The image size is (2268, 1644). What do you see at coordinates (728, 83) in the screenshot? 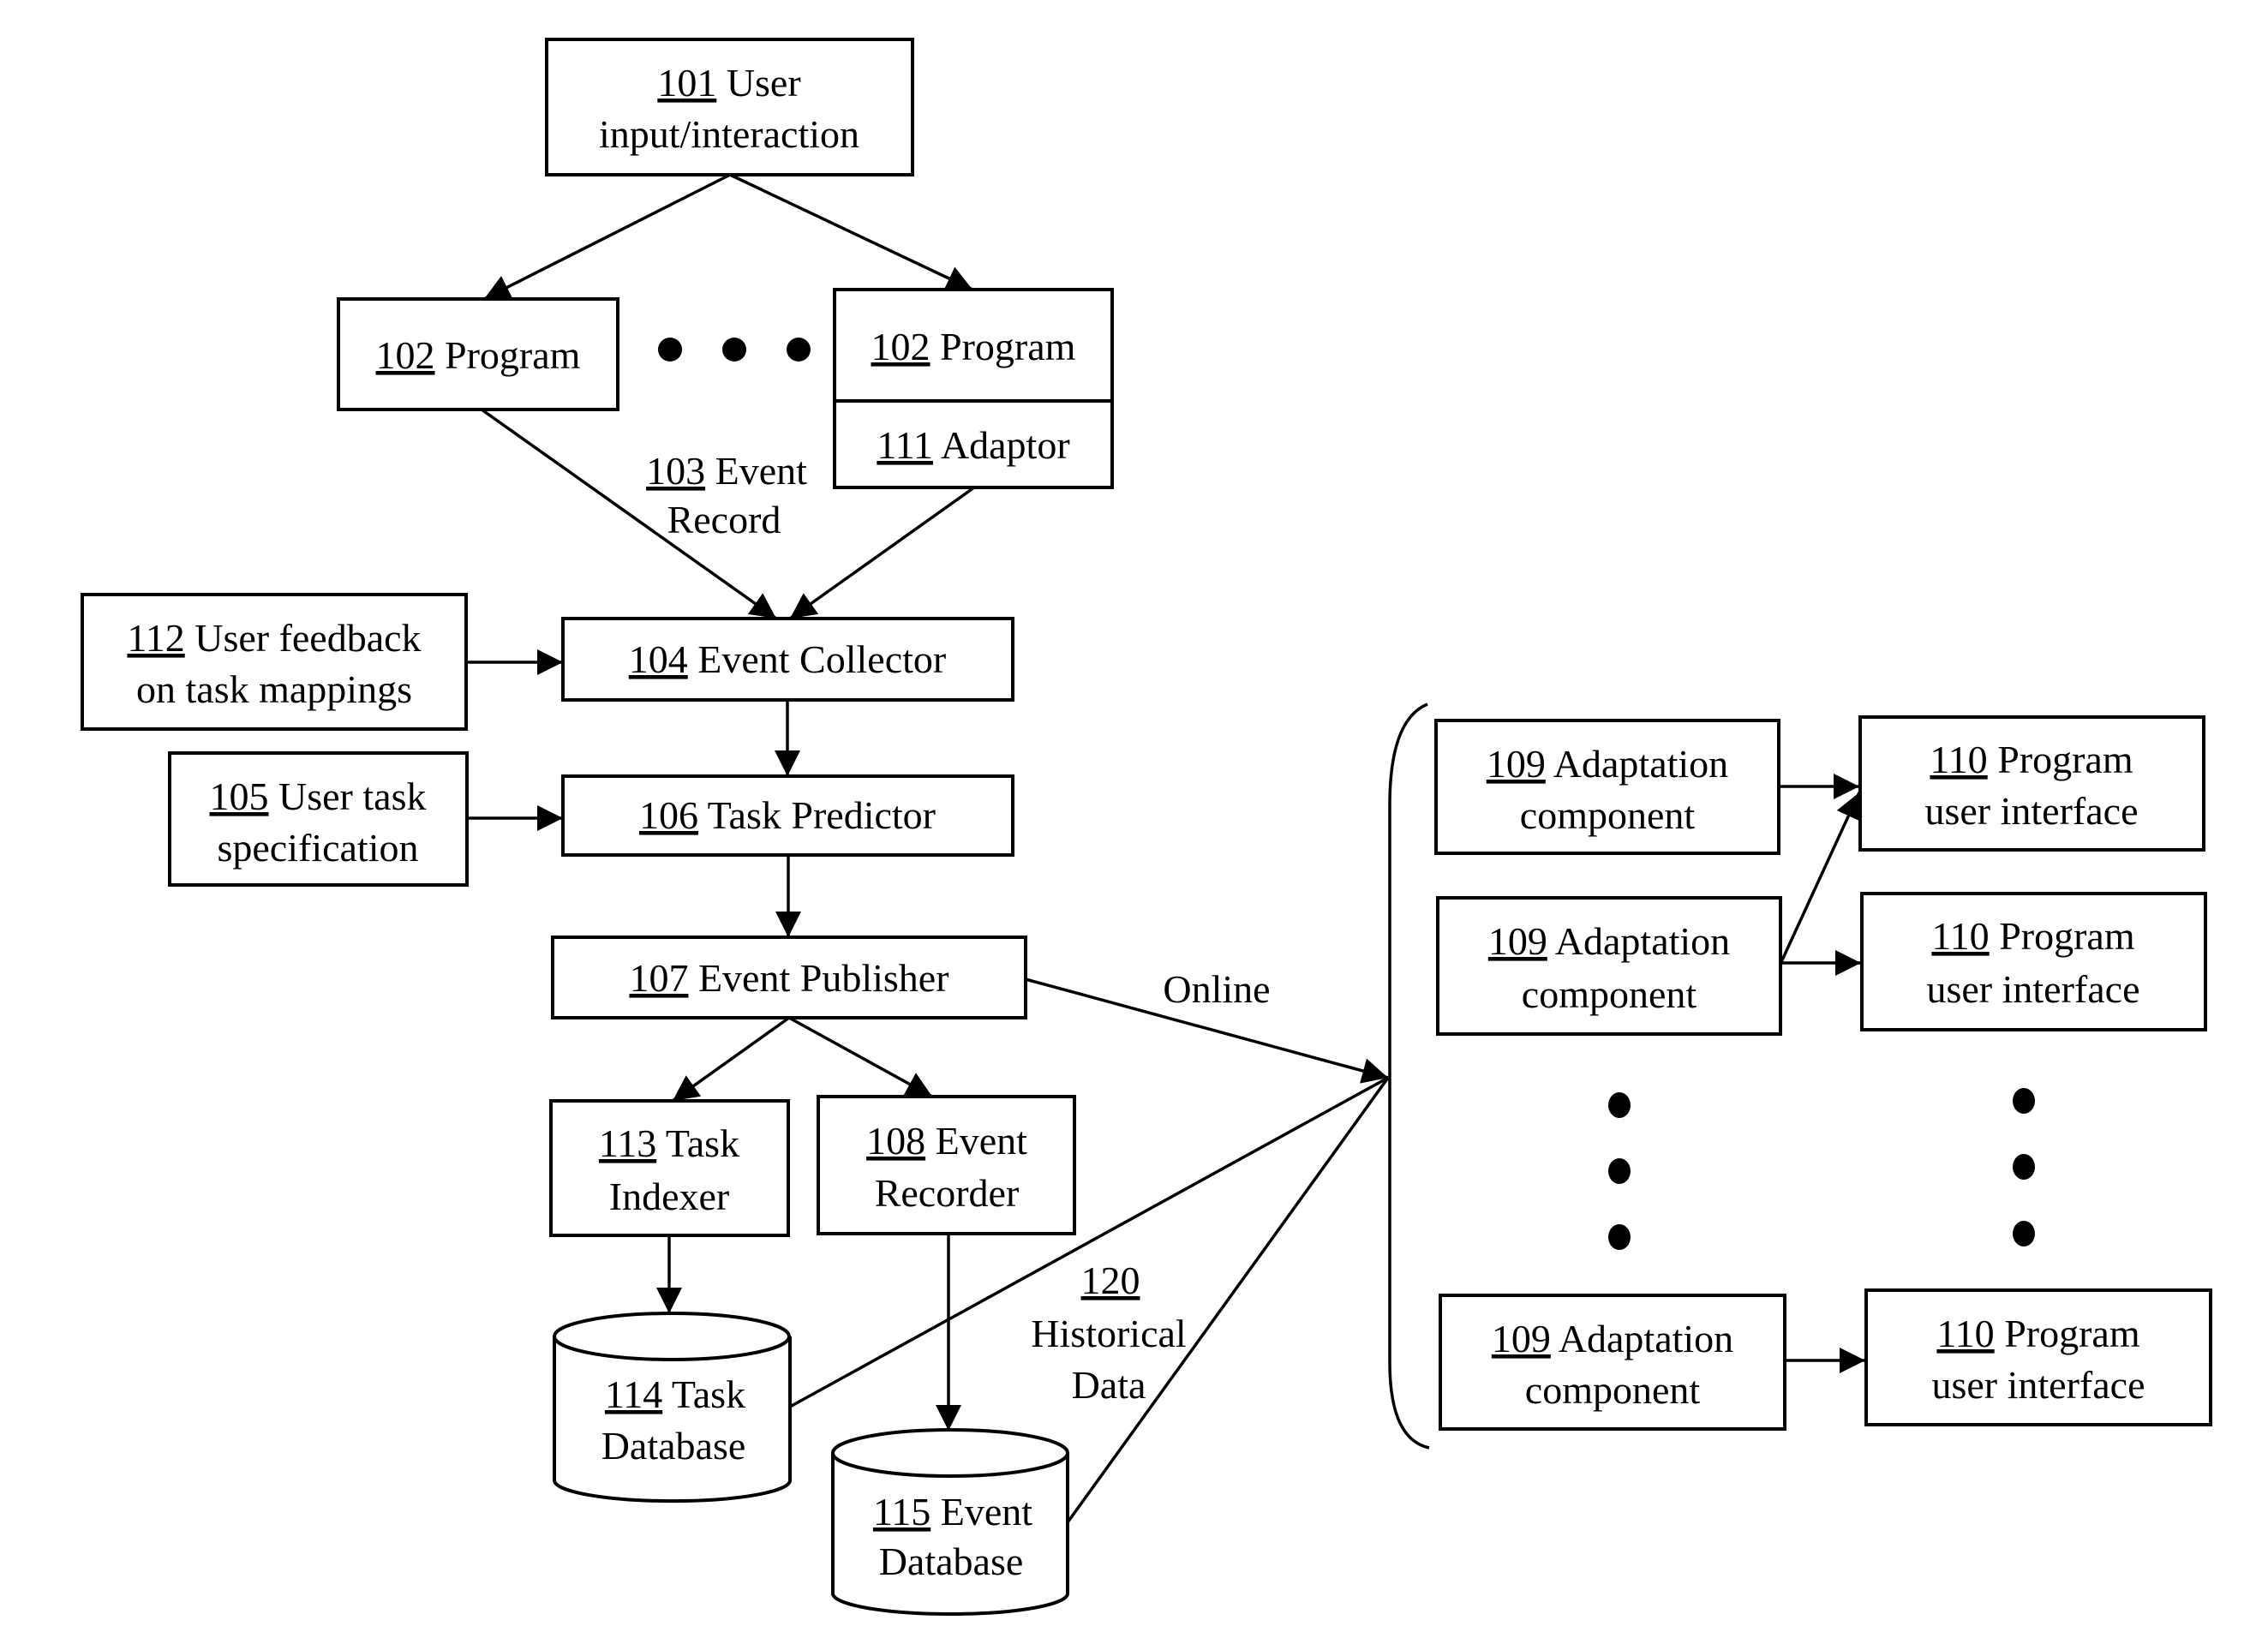
I see `svg-text: 101 User` at bounding box center [728, 83].